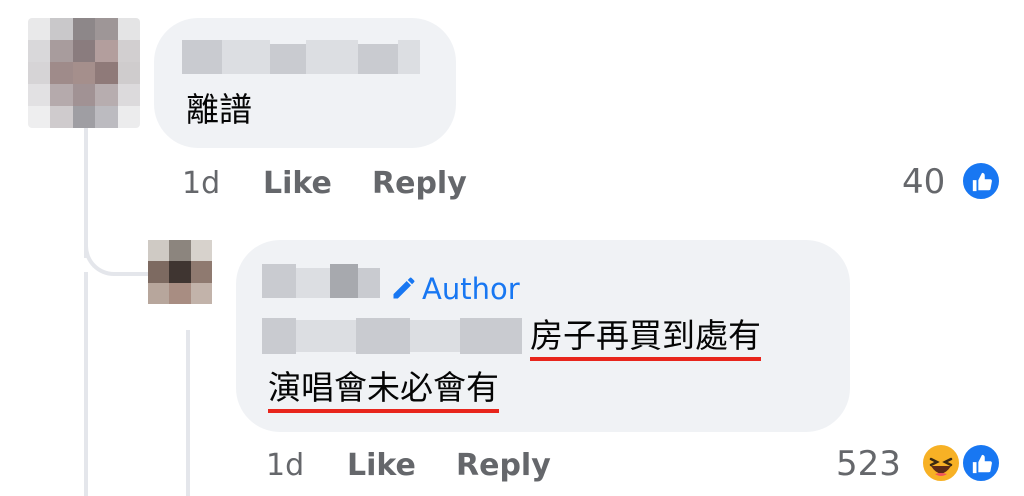  I want to click on comment-text-line2: 演唱會未必會有, so click(383, 390).